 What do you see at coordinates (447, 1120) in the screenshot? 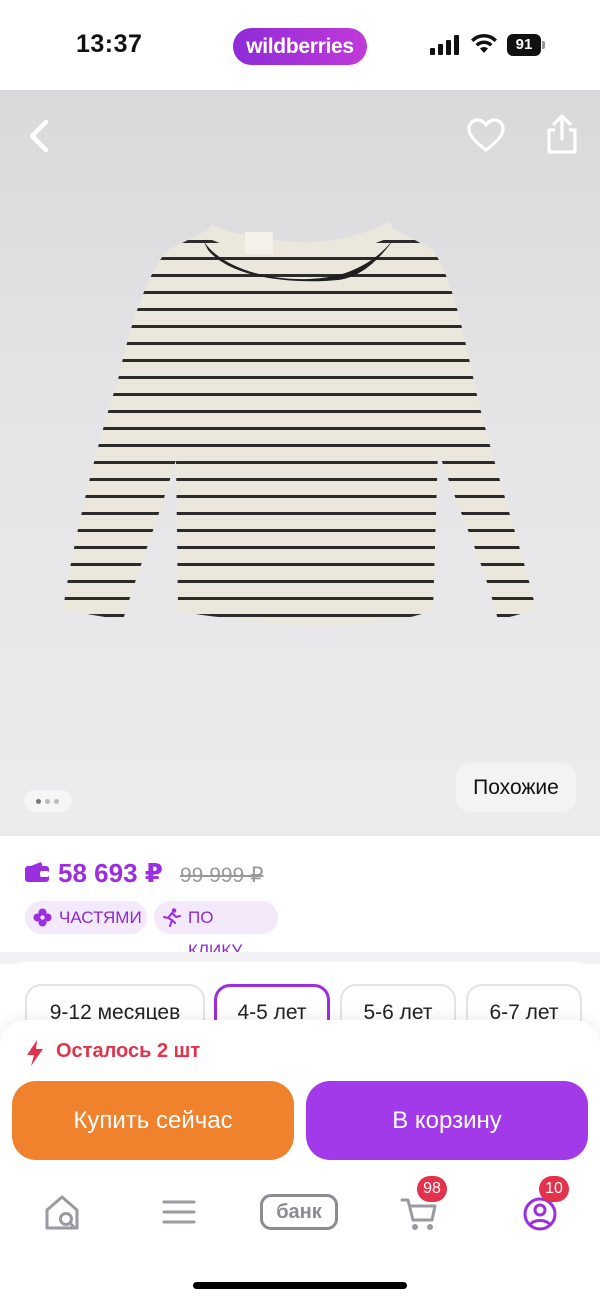
I see `add-to-cart-button: В корзину` at bounding box center [447, 1120].